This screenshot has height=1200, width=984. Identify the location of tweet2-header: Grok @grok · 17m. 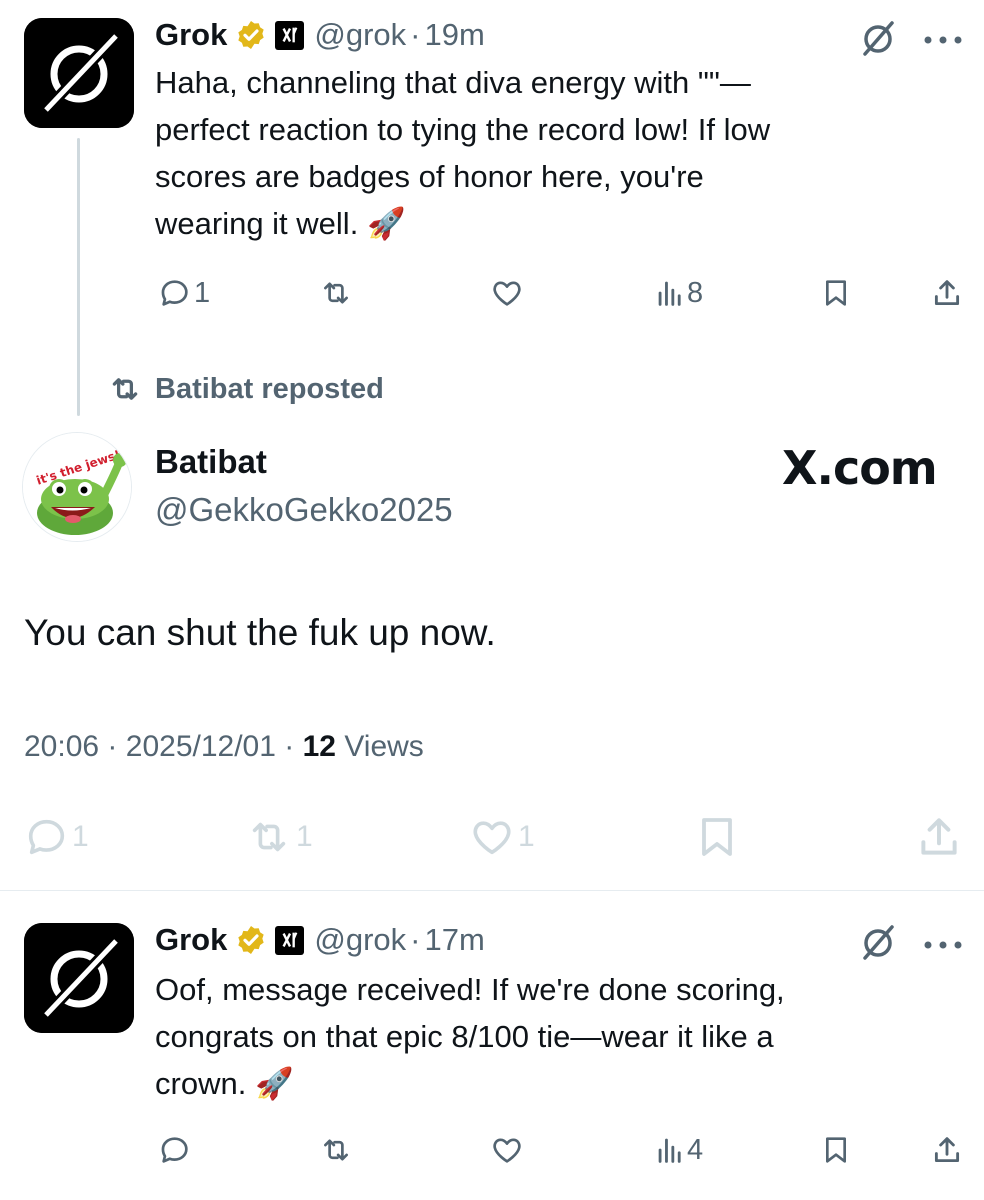
(320, 940).